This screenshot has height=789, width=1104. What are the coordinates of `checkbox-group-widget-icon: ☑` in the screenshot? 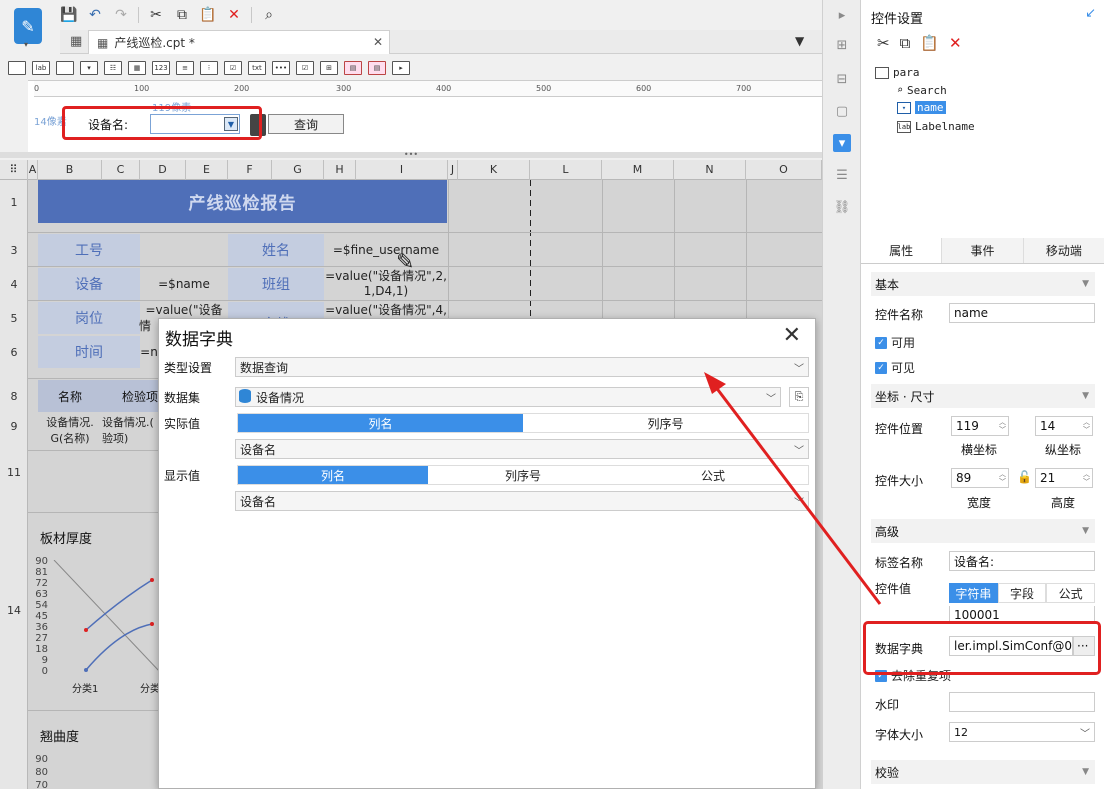 It's located at (233, 68).